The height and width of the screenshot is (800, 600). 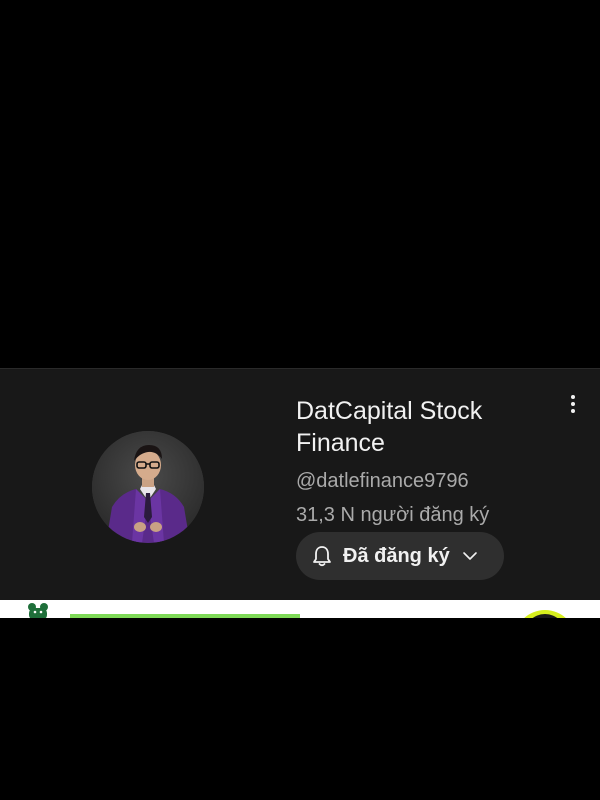 I want to click on more-vertical-icon, so click(x=573, y=404).